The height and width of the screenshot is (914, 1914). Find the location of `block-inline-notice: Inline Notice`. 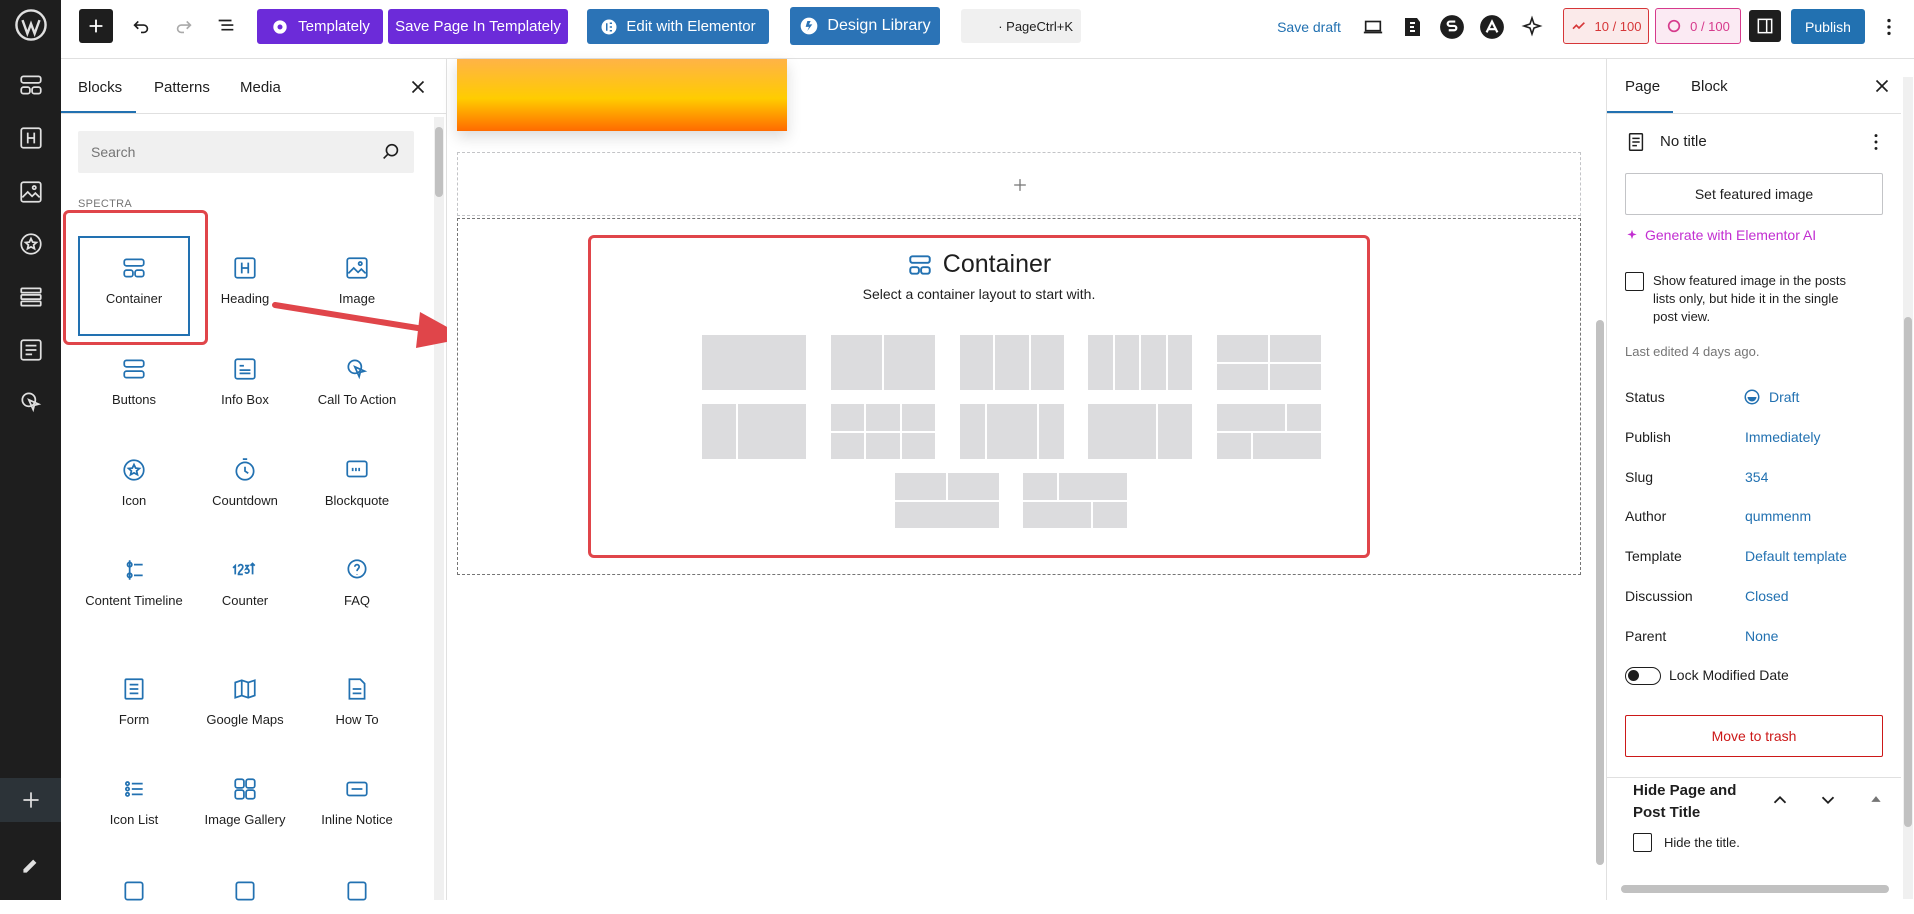

block-inline-notice: Inline Notice is located at coordinates (357, 801).